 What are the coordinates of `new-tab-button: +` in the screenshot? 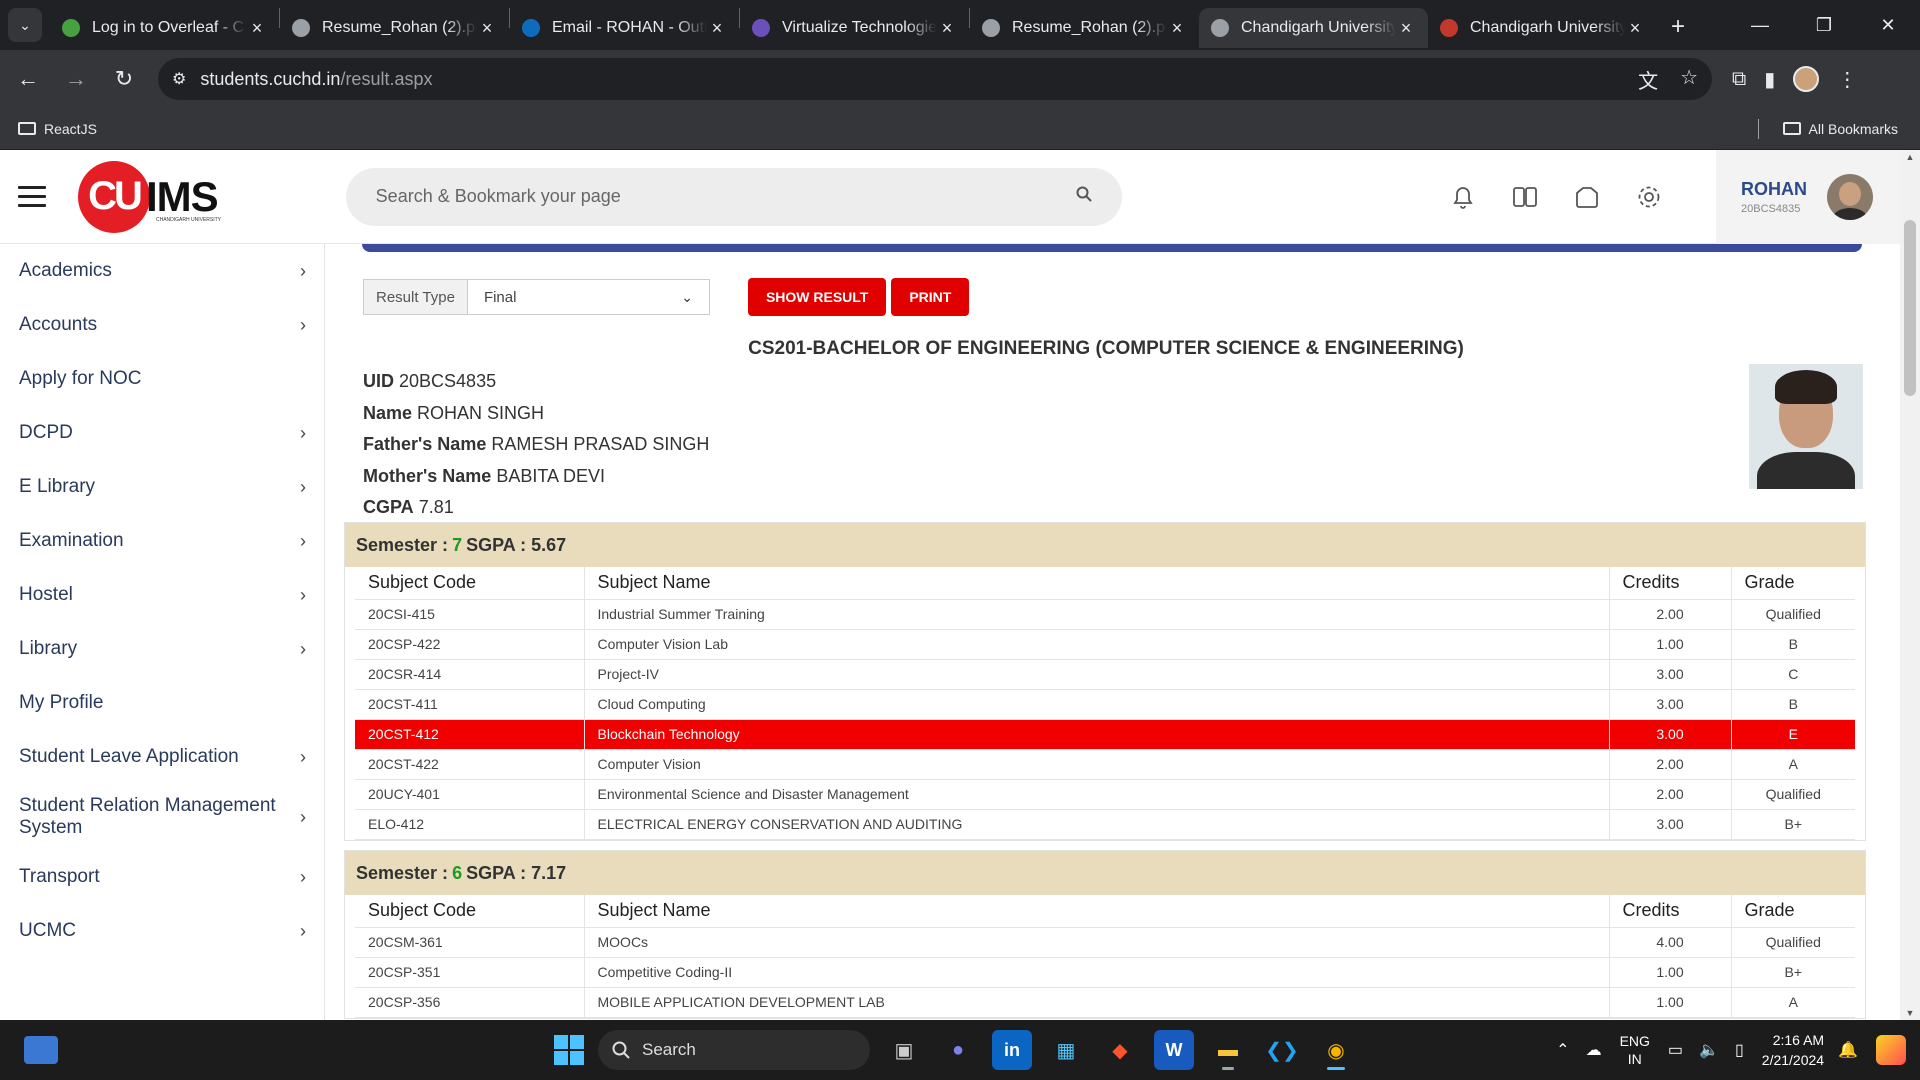 It's located at (1678, 27).